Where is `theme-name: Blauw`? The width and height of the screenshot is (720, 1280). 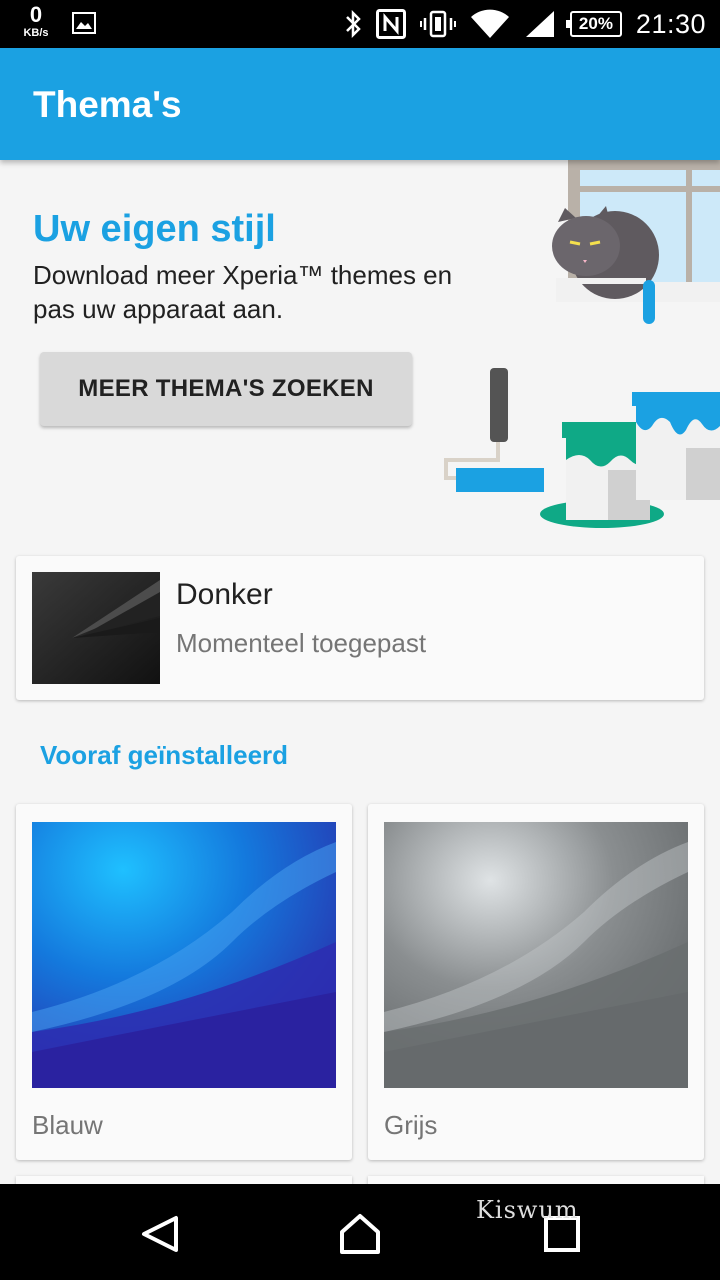 theme-name: Blauw is located at coordinates (67, 1125).